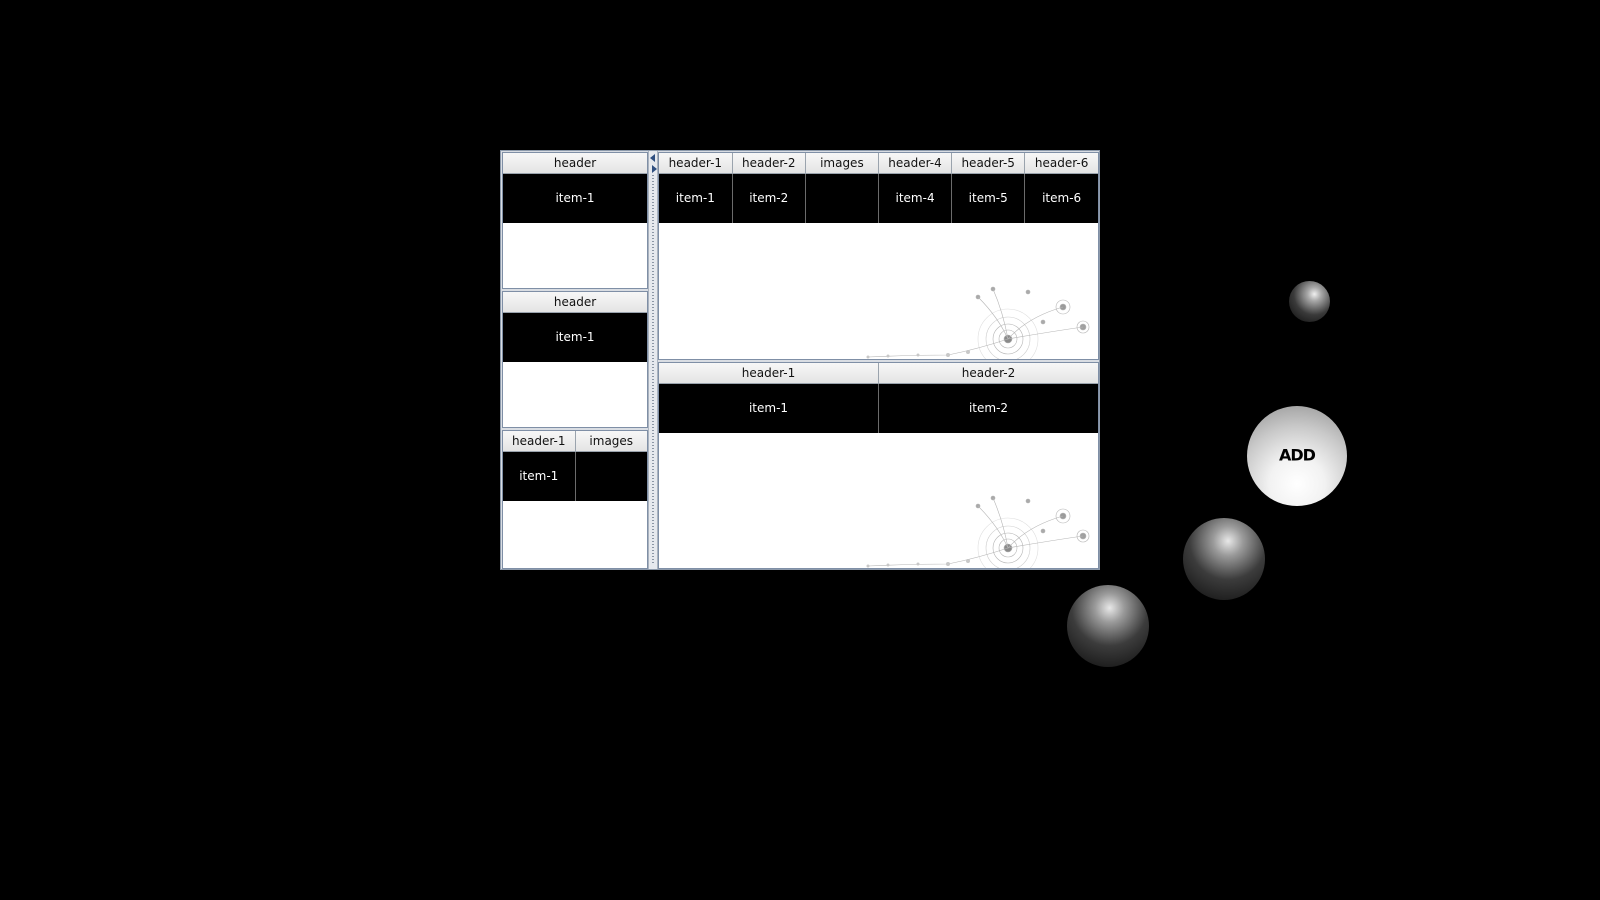  I want to click on left-panel-2: header item-1, so click(575, 359).